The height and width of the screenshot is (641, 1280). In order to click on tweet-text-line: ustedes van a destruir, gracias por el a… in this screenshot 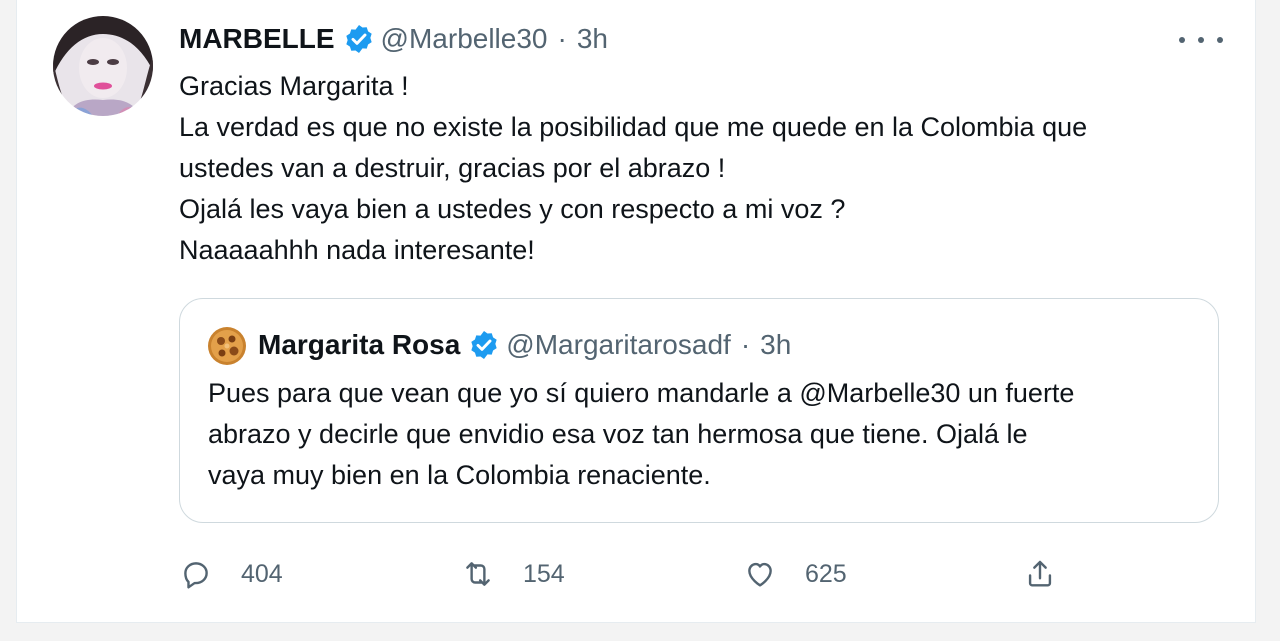, I will do `click(452, 168)`.